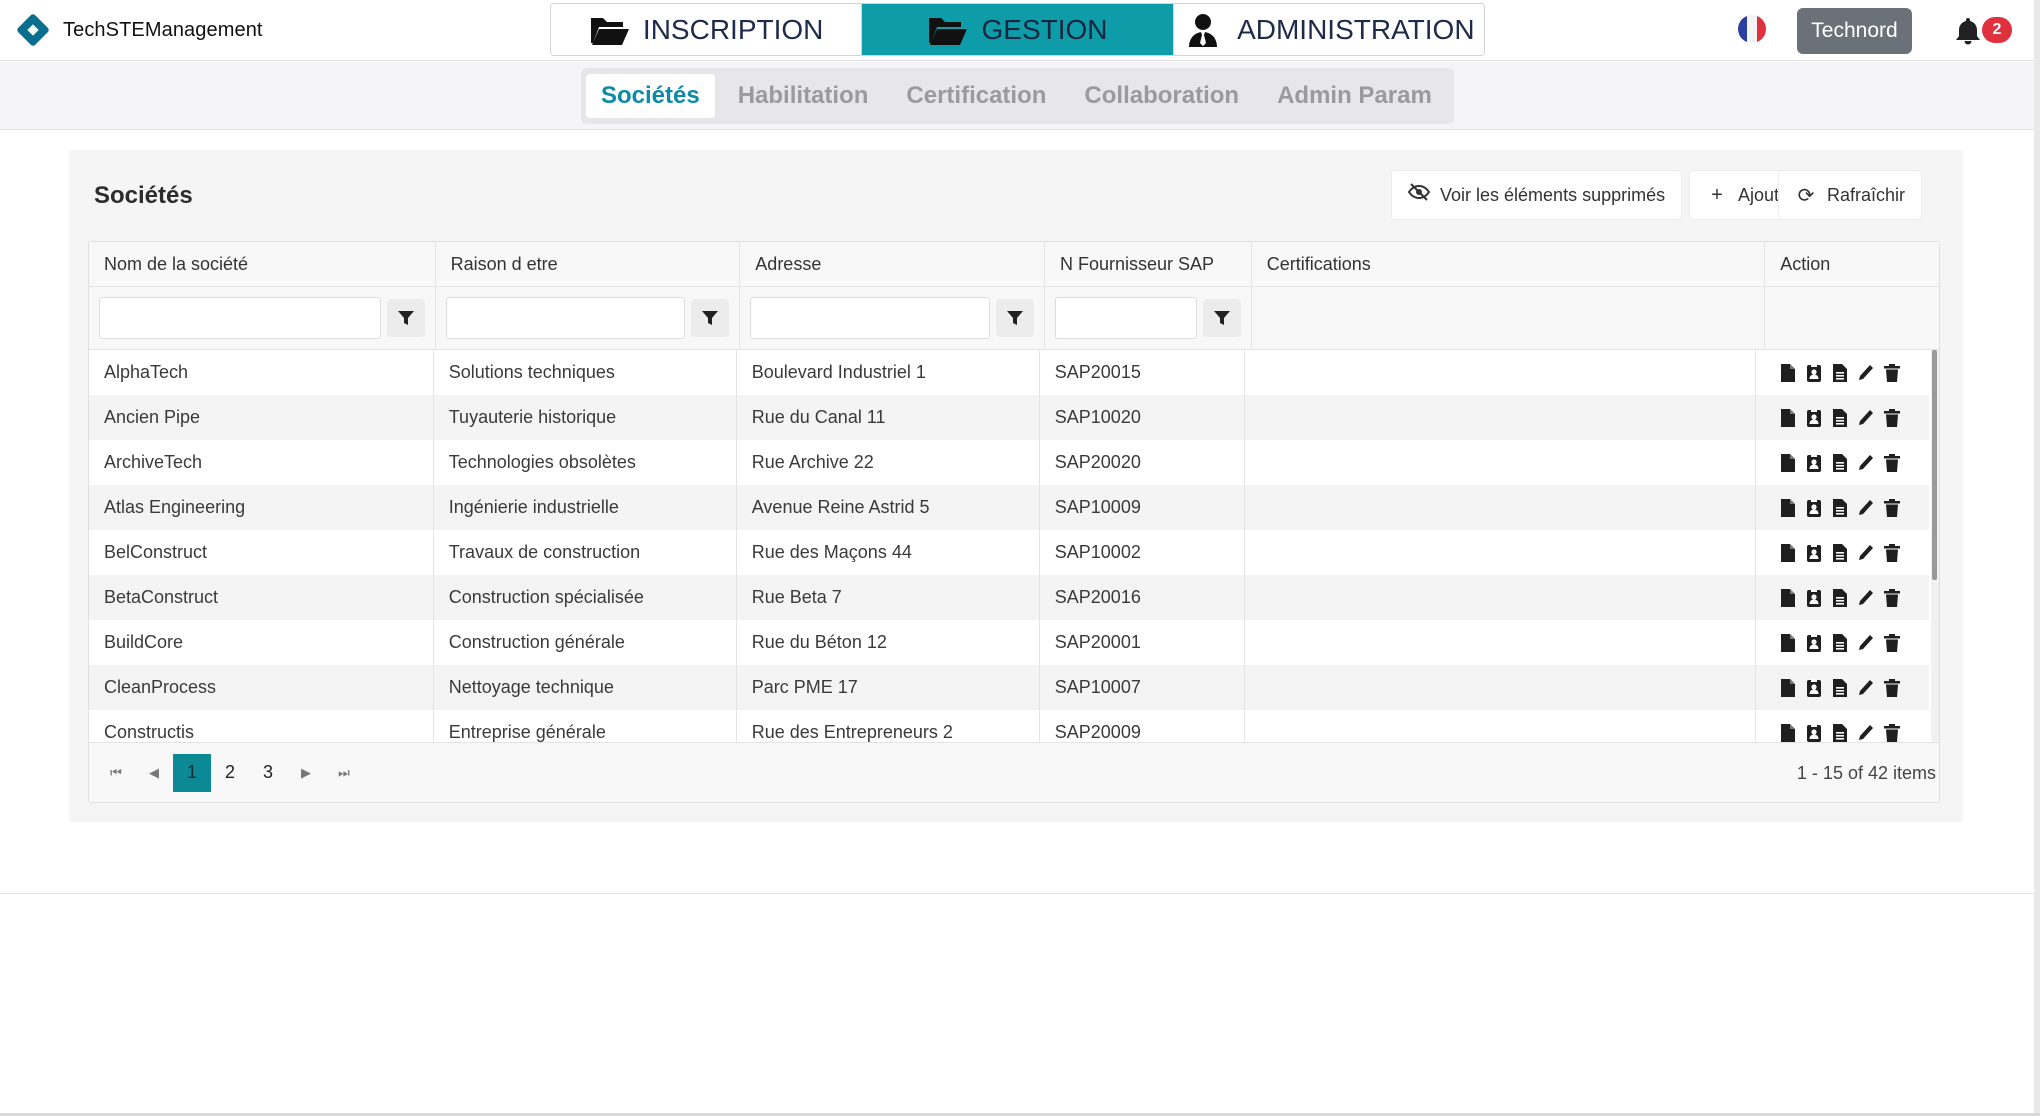 The height and width of the screenshot is (1116, 2040). What do you see at coordinates (1934, 465) in the screenshot?
I see `scrollbar-thumb` at bounding box center [1934, 465].